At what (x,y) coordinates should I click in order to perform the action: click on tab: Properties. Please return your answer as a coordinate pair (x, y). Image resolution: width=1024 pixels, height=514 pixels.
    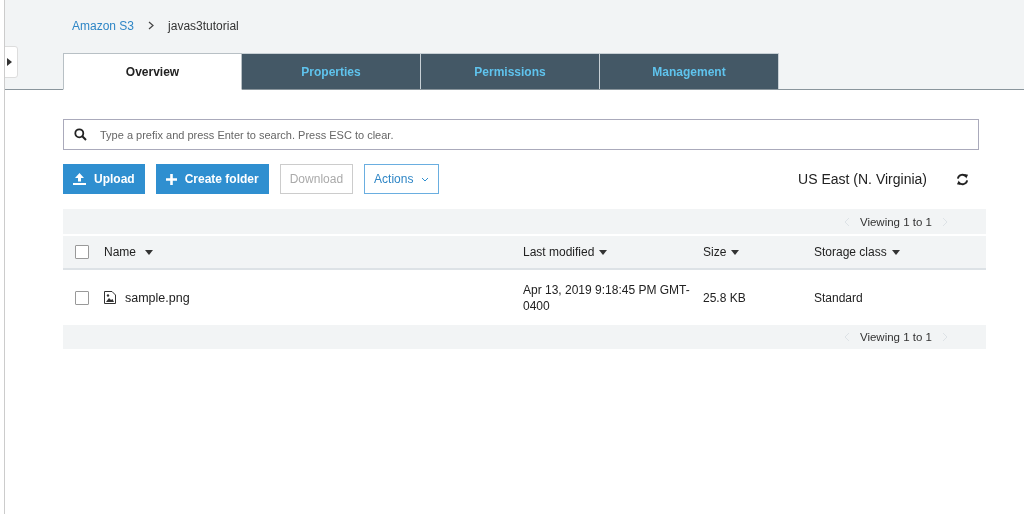
    Looking at the image, I should click on (331, 71).